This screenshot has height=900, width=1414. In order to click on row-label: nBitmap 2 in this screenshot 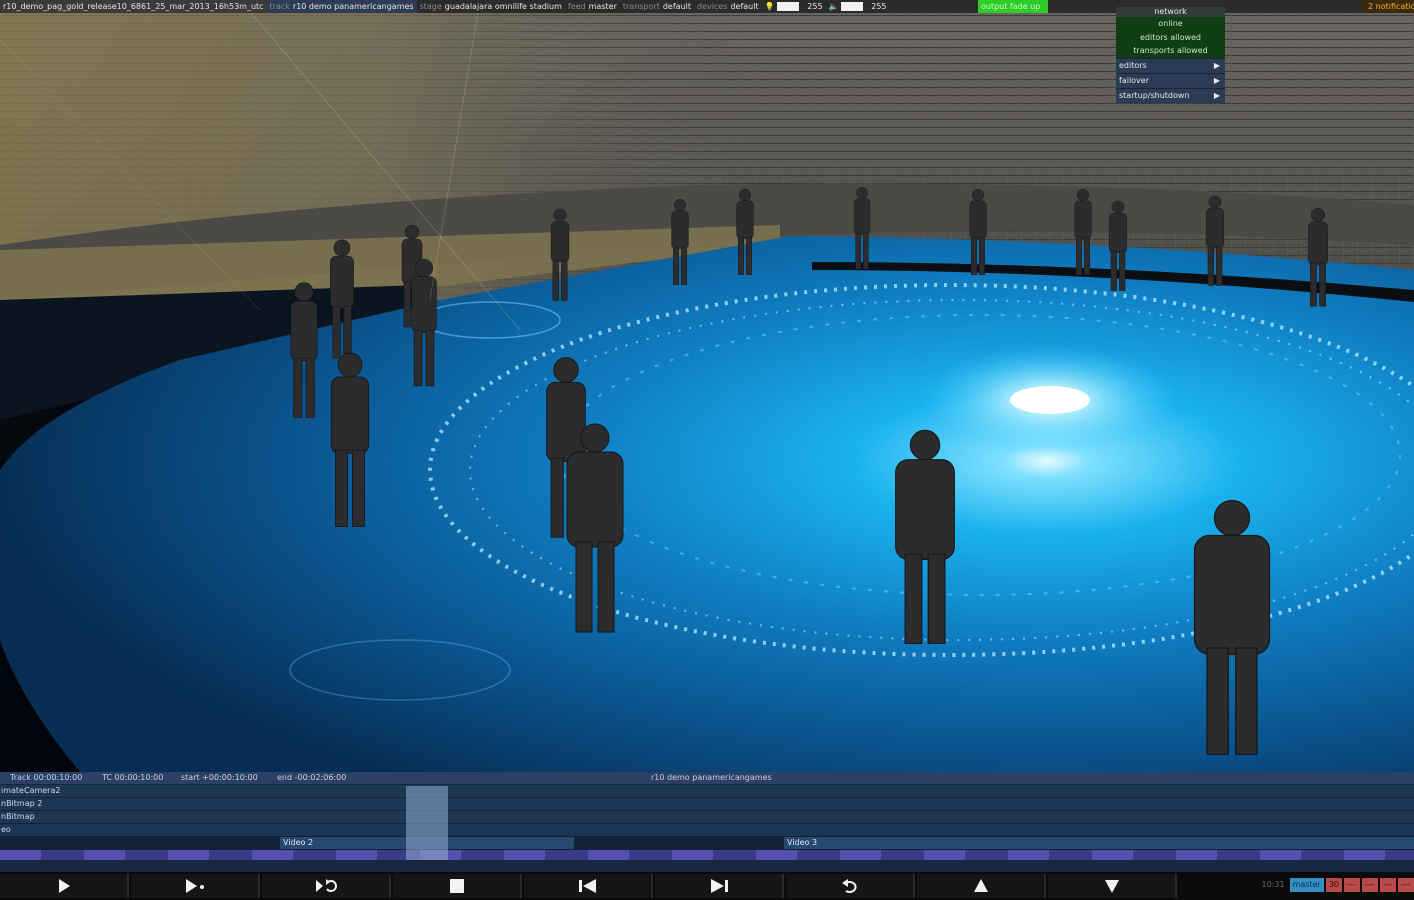, I will do `click(22, 803)`.